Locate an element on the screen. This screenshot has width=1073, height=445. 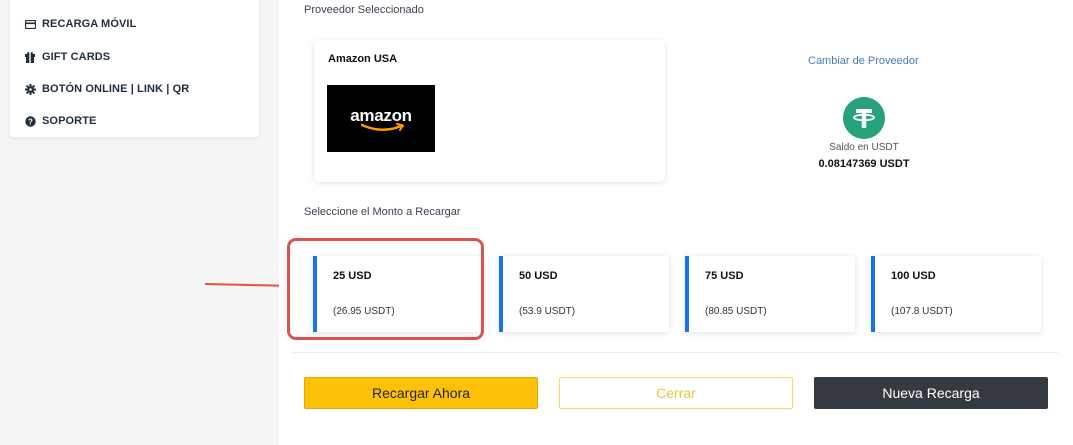
amount-usd: 100 USD is located at coordinates (913, 276).